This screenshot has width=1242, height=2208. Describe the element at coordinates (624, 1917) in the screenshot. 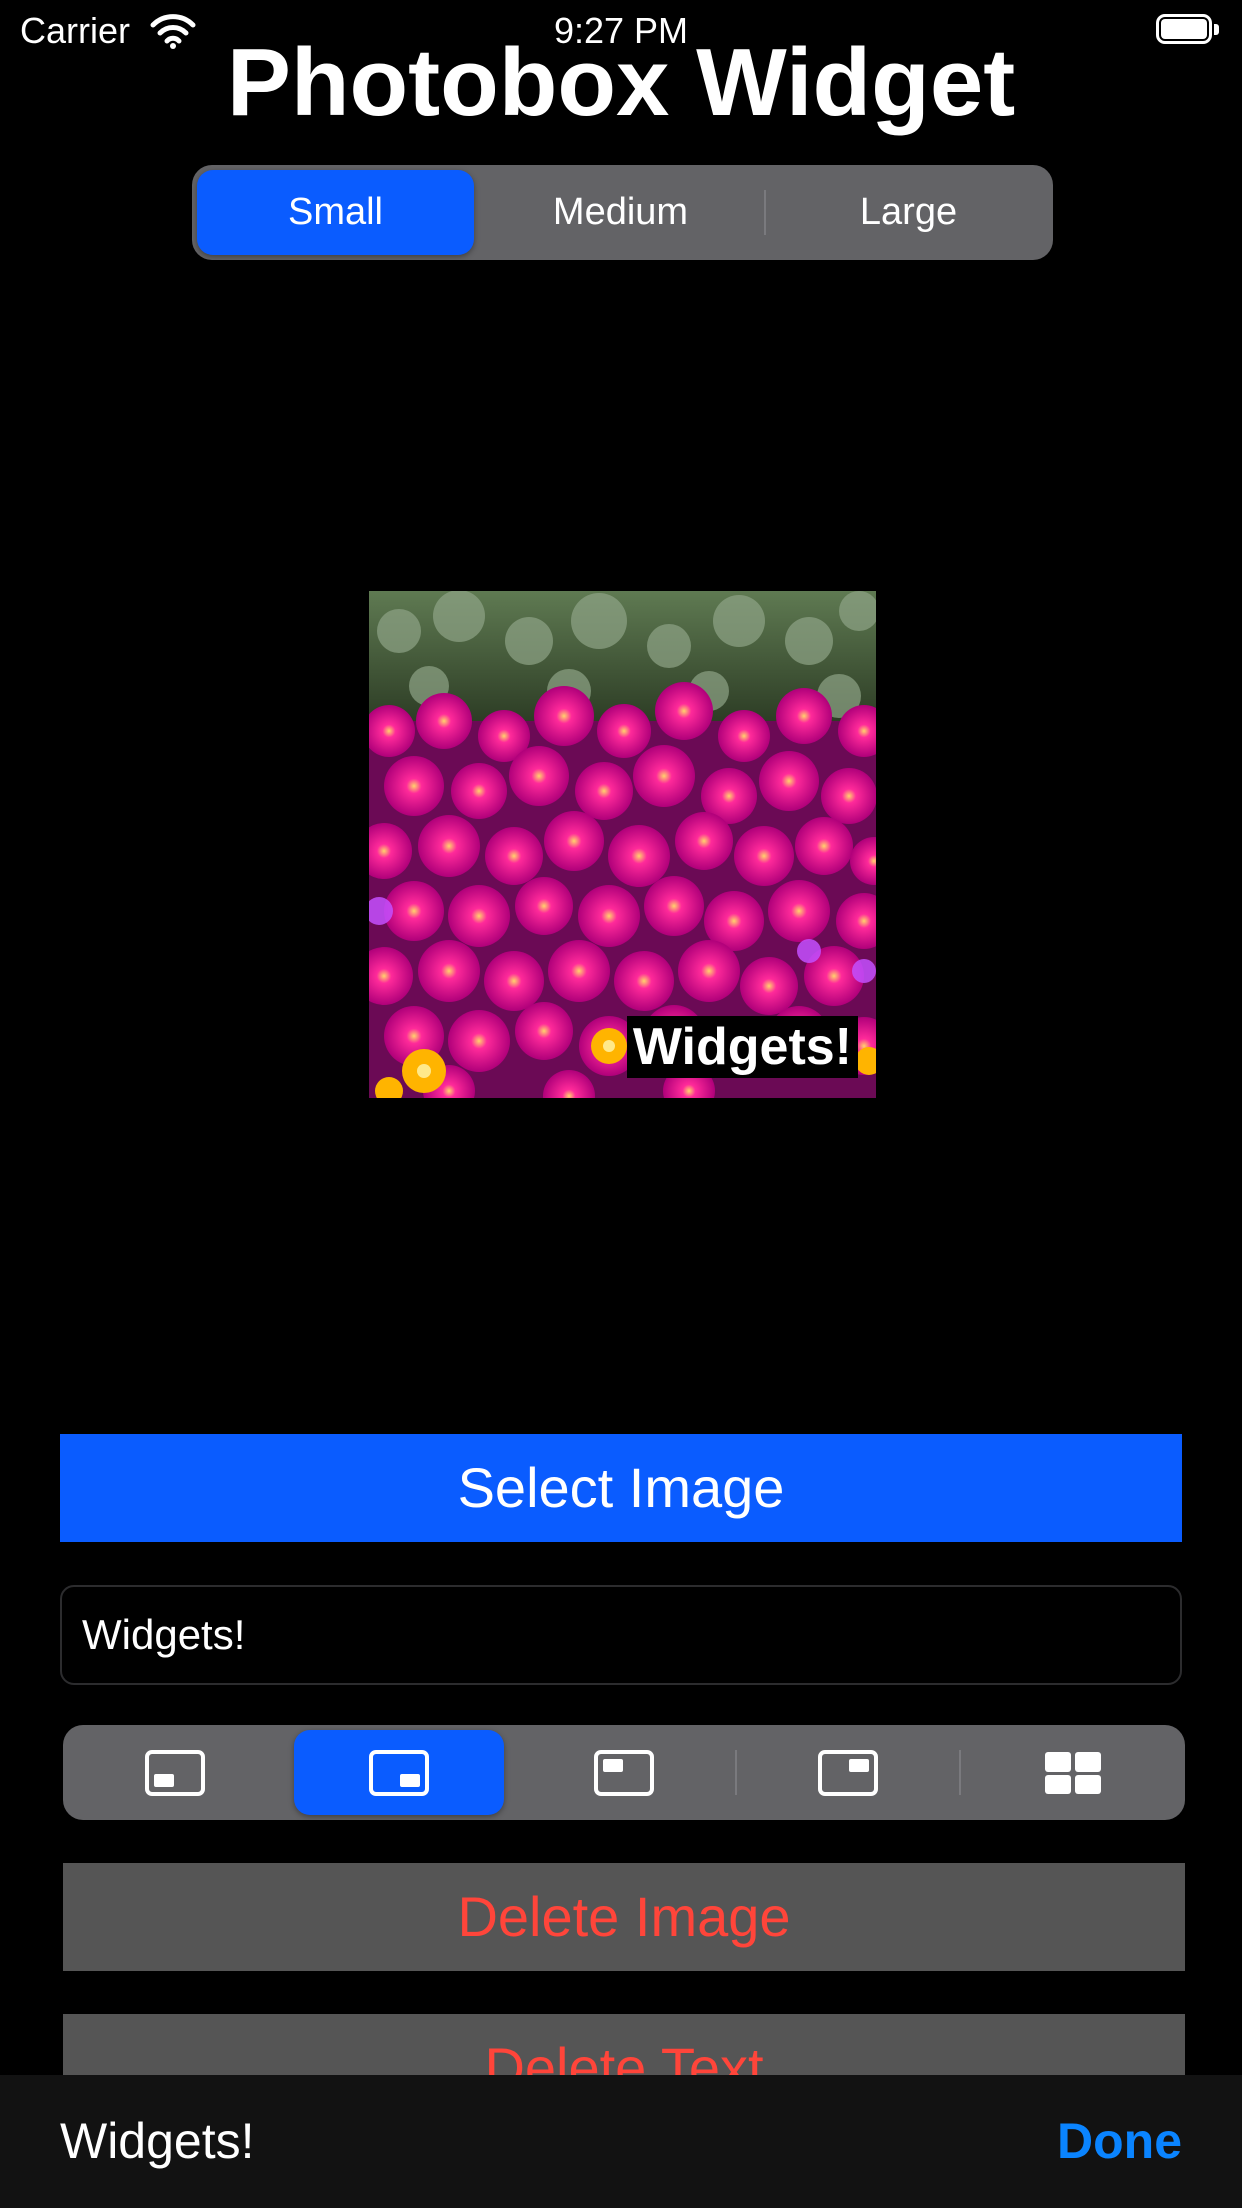

I see `delete-image-button: Delete Image` at that location.